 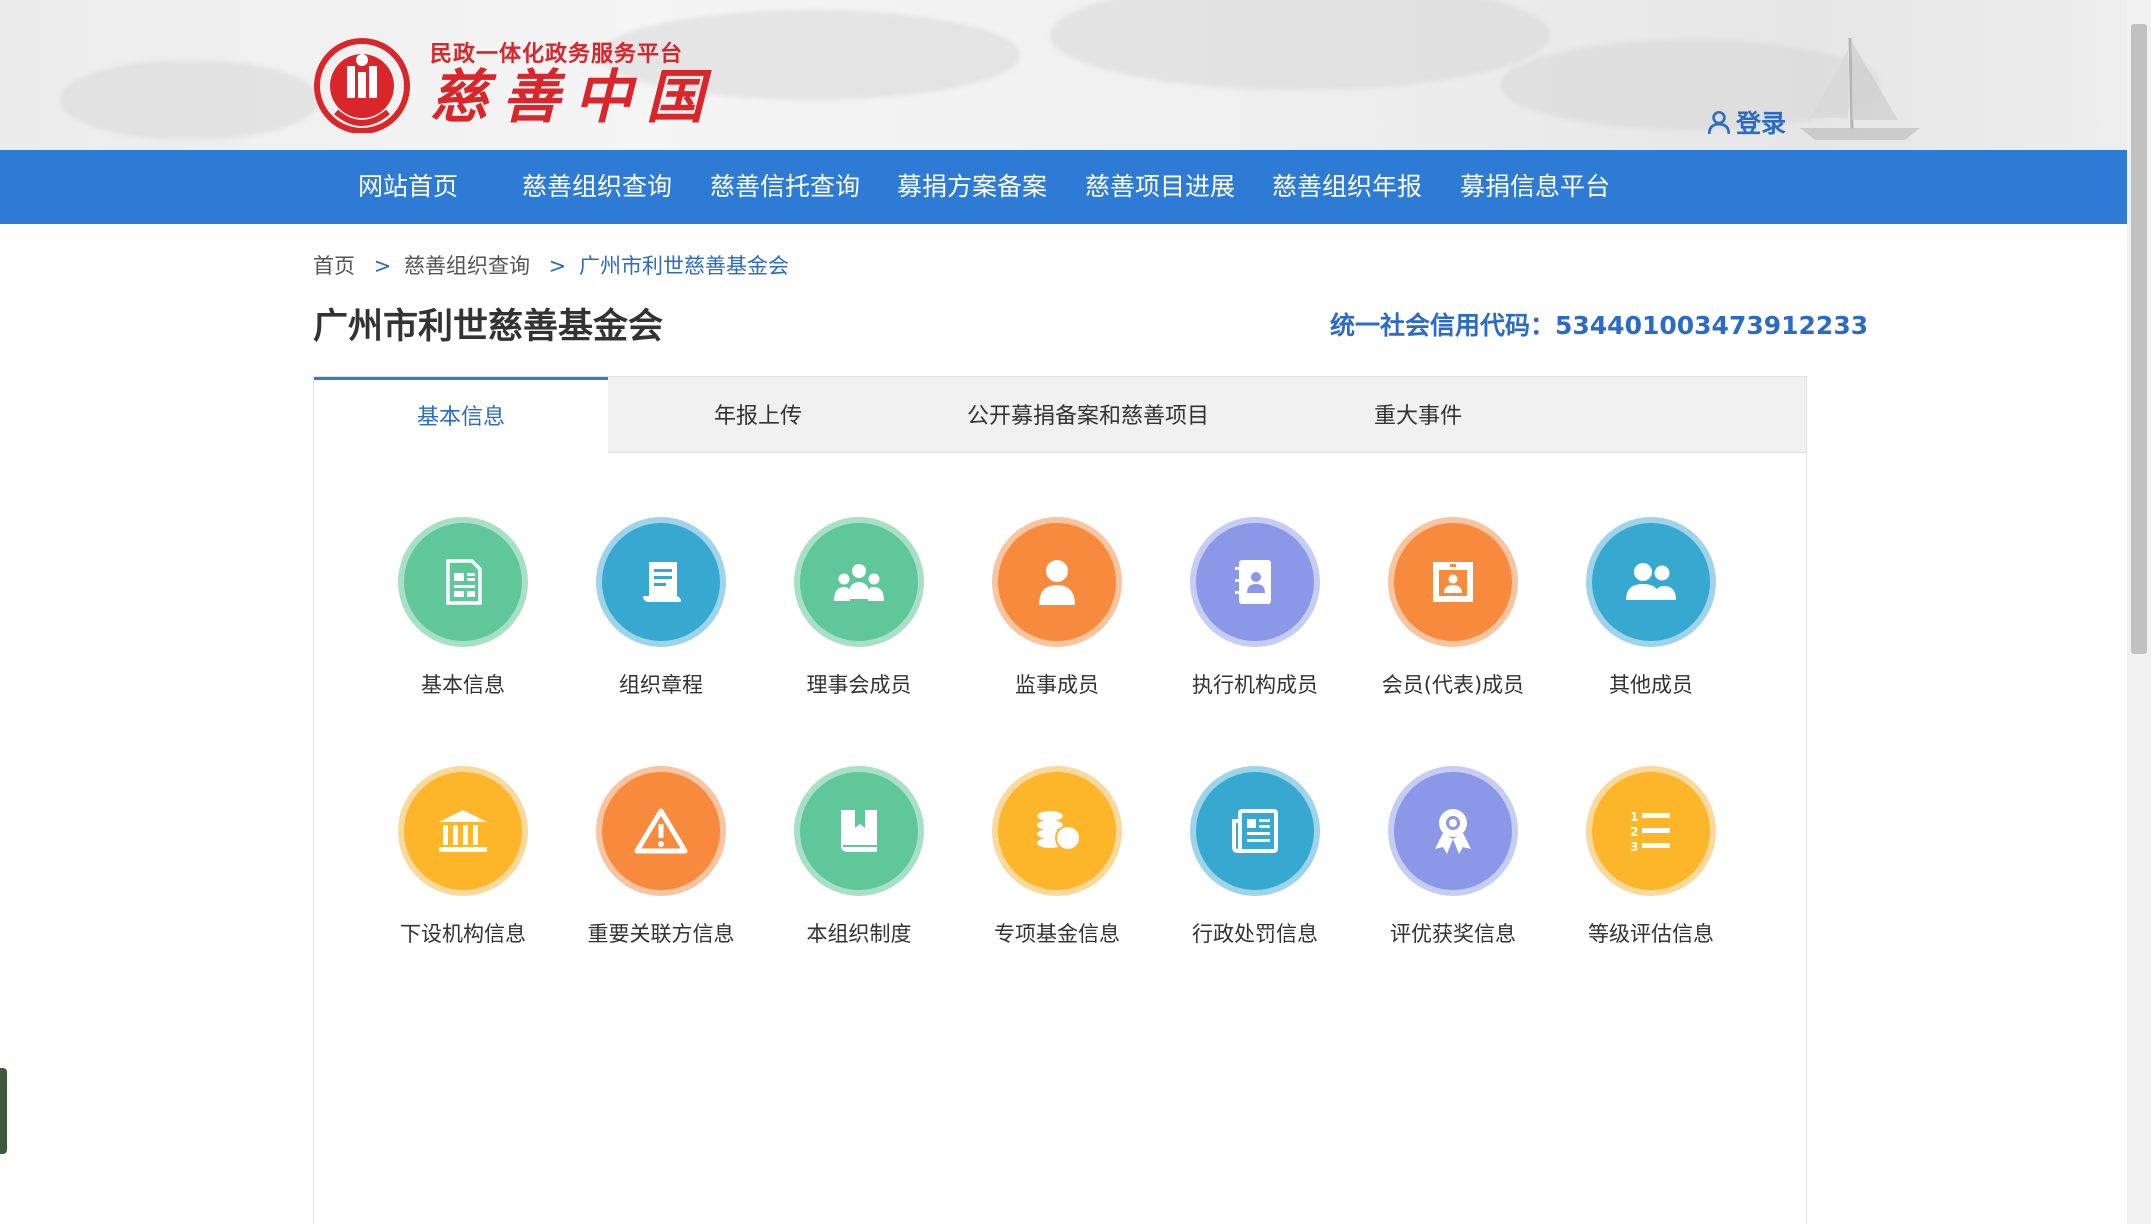 I want to click on svg-text: 2, so click(x=1634, y=832).